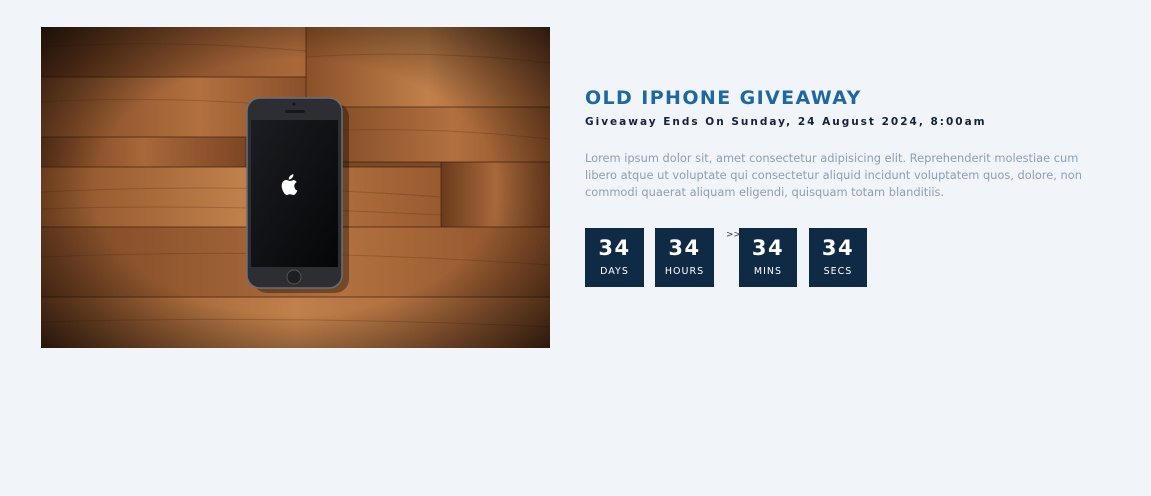  I want to click on countdown-secs-label: SECS, so click(838, 271).